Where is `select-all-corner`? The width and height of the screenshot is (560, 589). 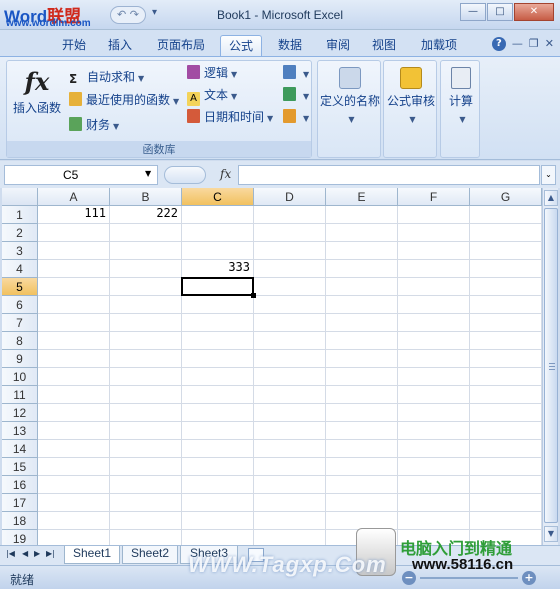
select-all-corner is located at coordinates (20, 197).